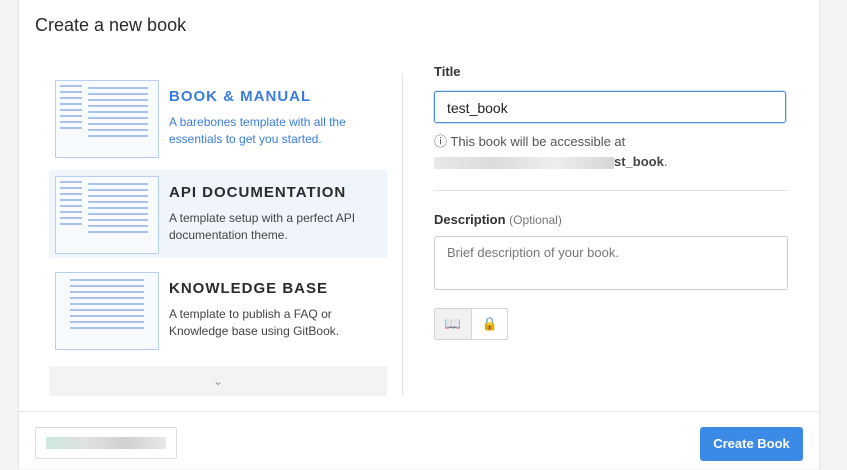 This screenshot has height=470, width=847. Describe the element at coordinates (402, 235) in the screenshot. I see `vertical-divider` at that location.